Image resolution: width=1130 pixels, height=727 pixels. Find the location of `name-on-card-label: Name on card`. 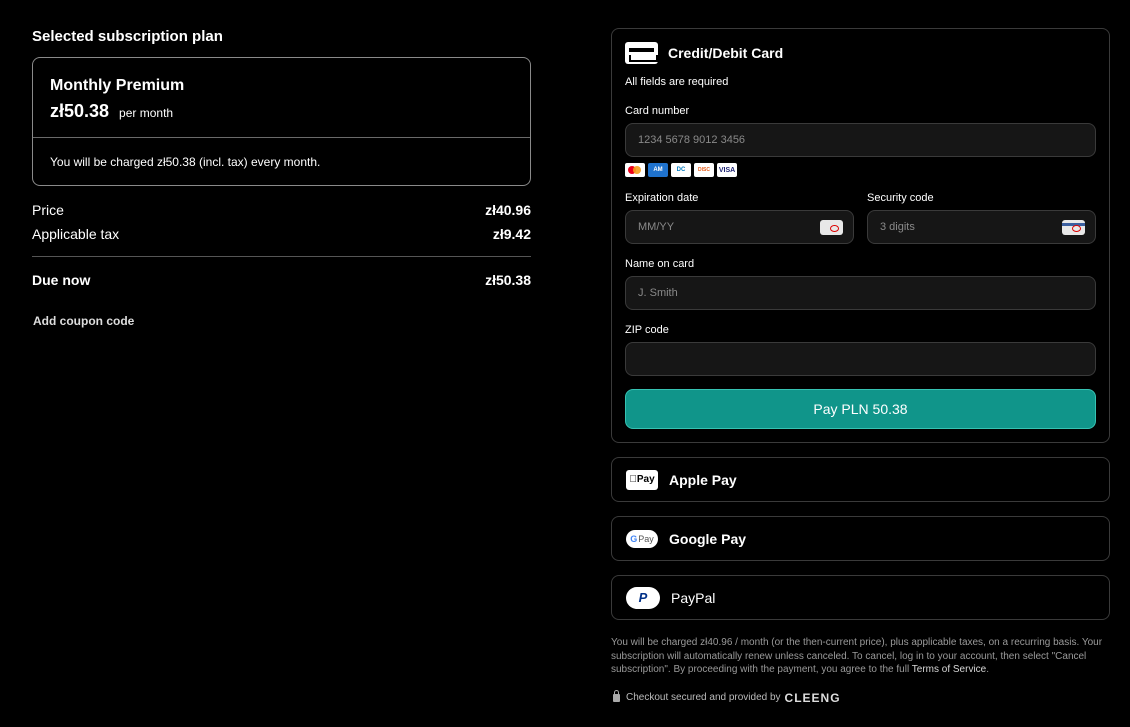

name-on-card-label: Name on card is located at coordinates (660, 264).